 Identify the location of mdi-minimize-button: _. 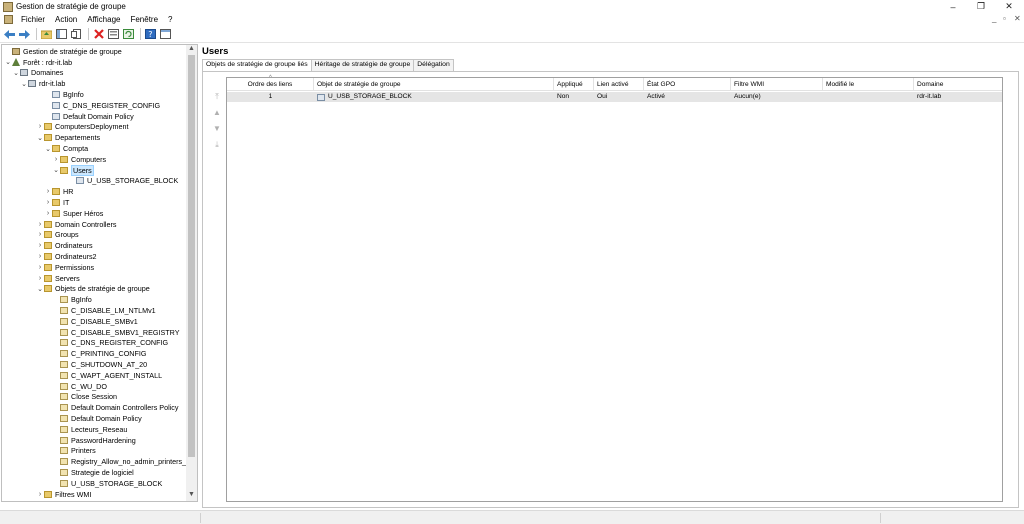
(994, 18).